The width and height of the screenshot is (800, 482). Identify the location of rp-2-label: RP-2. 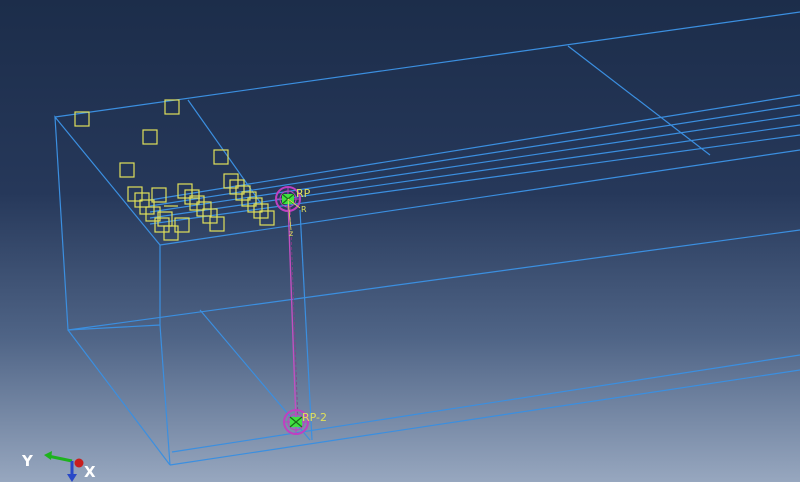
(315, 417).